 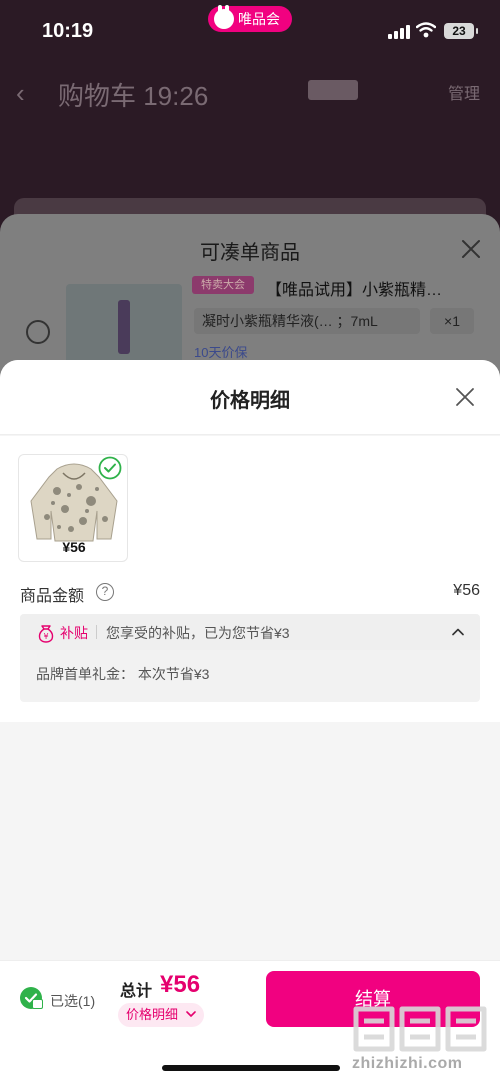 I want to click on app-badge: 唯品会, so click(x=250, y=18).